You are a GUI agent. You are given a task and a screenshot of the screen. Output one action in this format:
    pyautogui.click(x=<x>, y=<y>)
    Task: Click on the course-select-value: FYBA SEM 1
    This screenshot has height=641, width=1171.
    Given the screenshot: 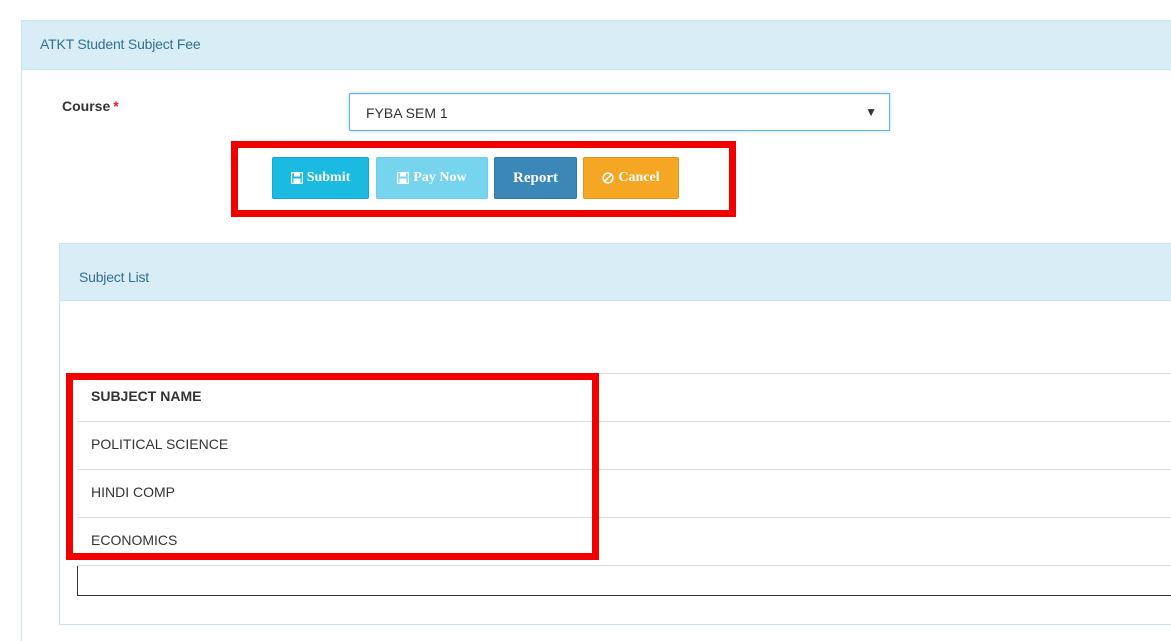 What is the action you would take?
    pyautogui.click(x=407, y=113)
    